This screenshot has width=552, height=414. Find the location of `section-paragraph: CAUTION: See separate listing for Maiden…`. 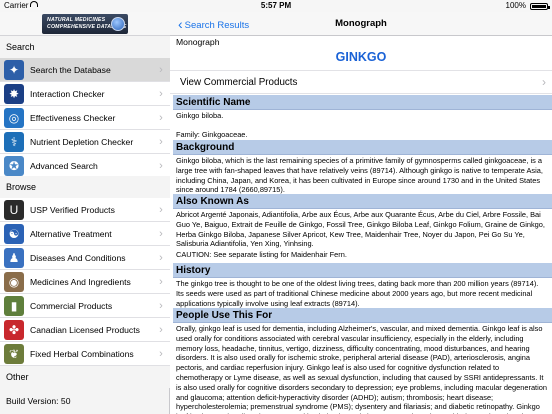

section-paragraph: CAUTION: See separate listing for Maiden… is located at coordinates (261, 254).